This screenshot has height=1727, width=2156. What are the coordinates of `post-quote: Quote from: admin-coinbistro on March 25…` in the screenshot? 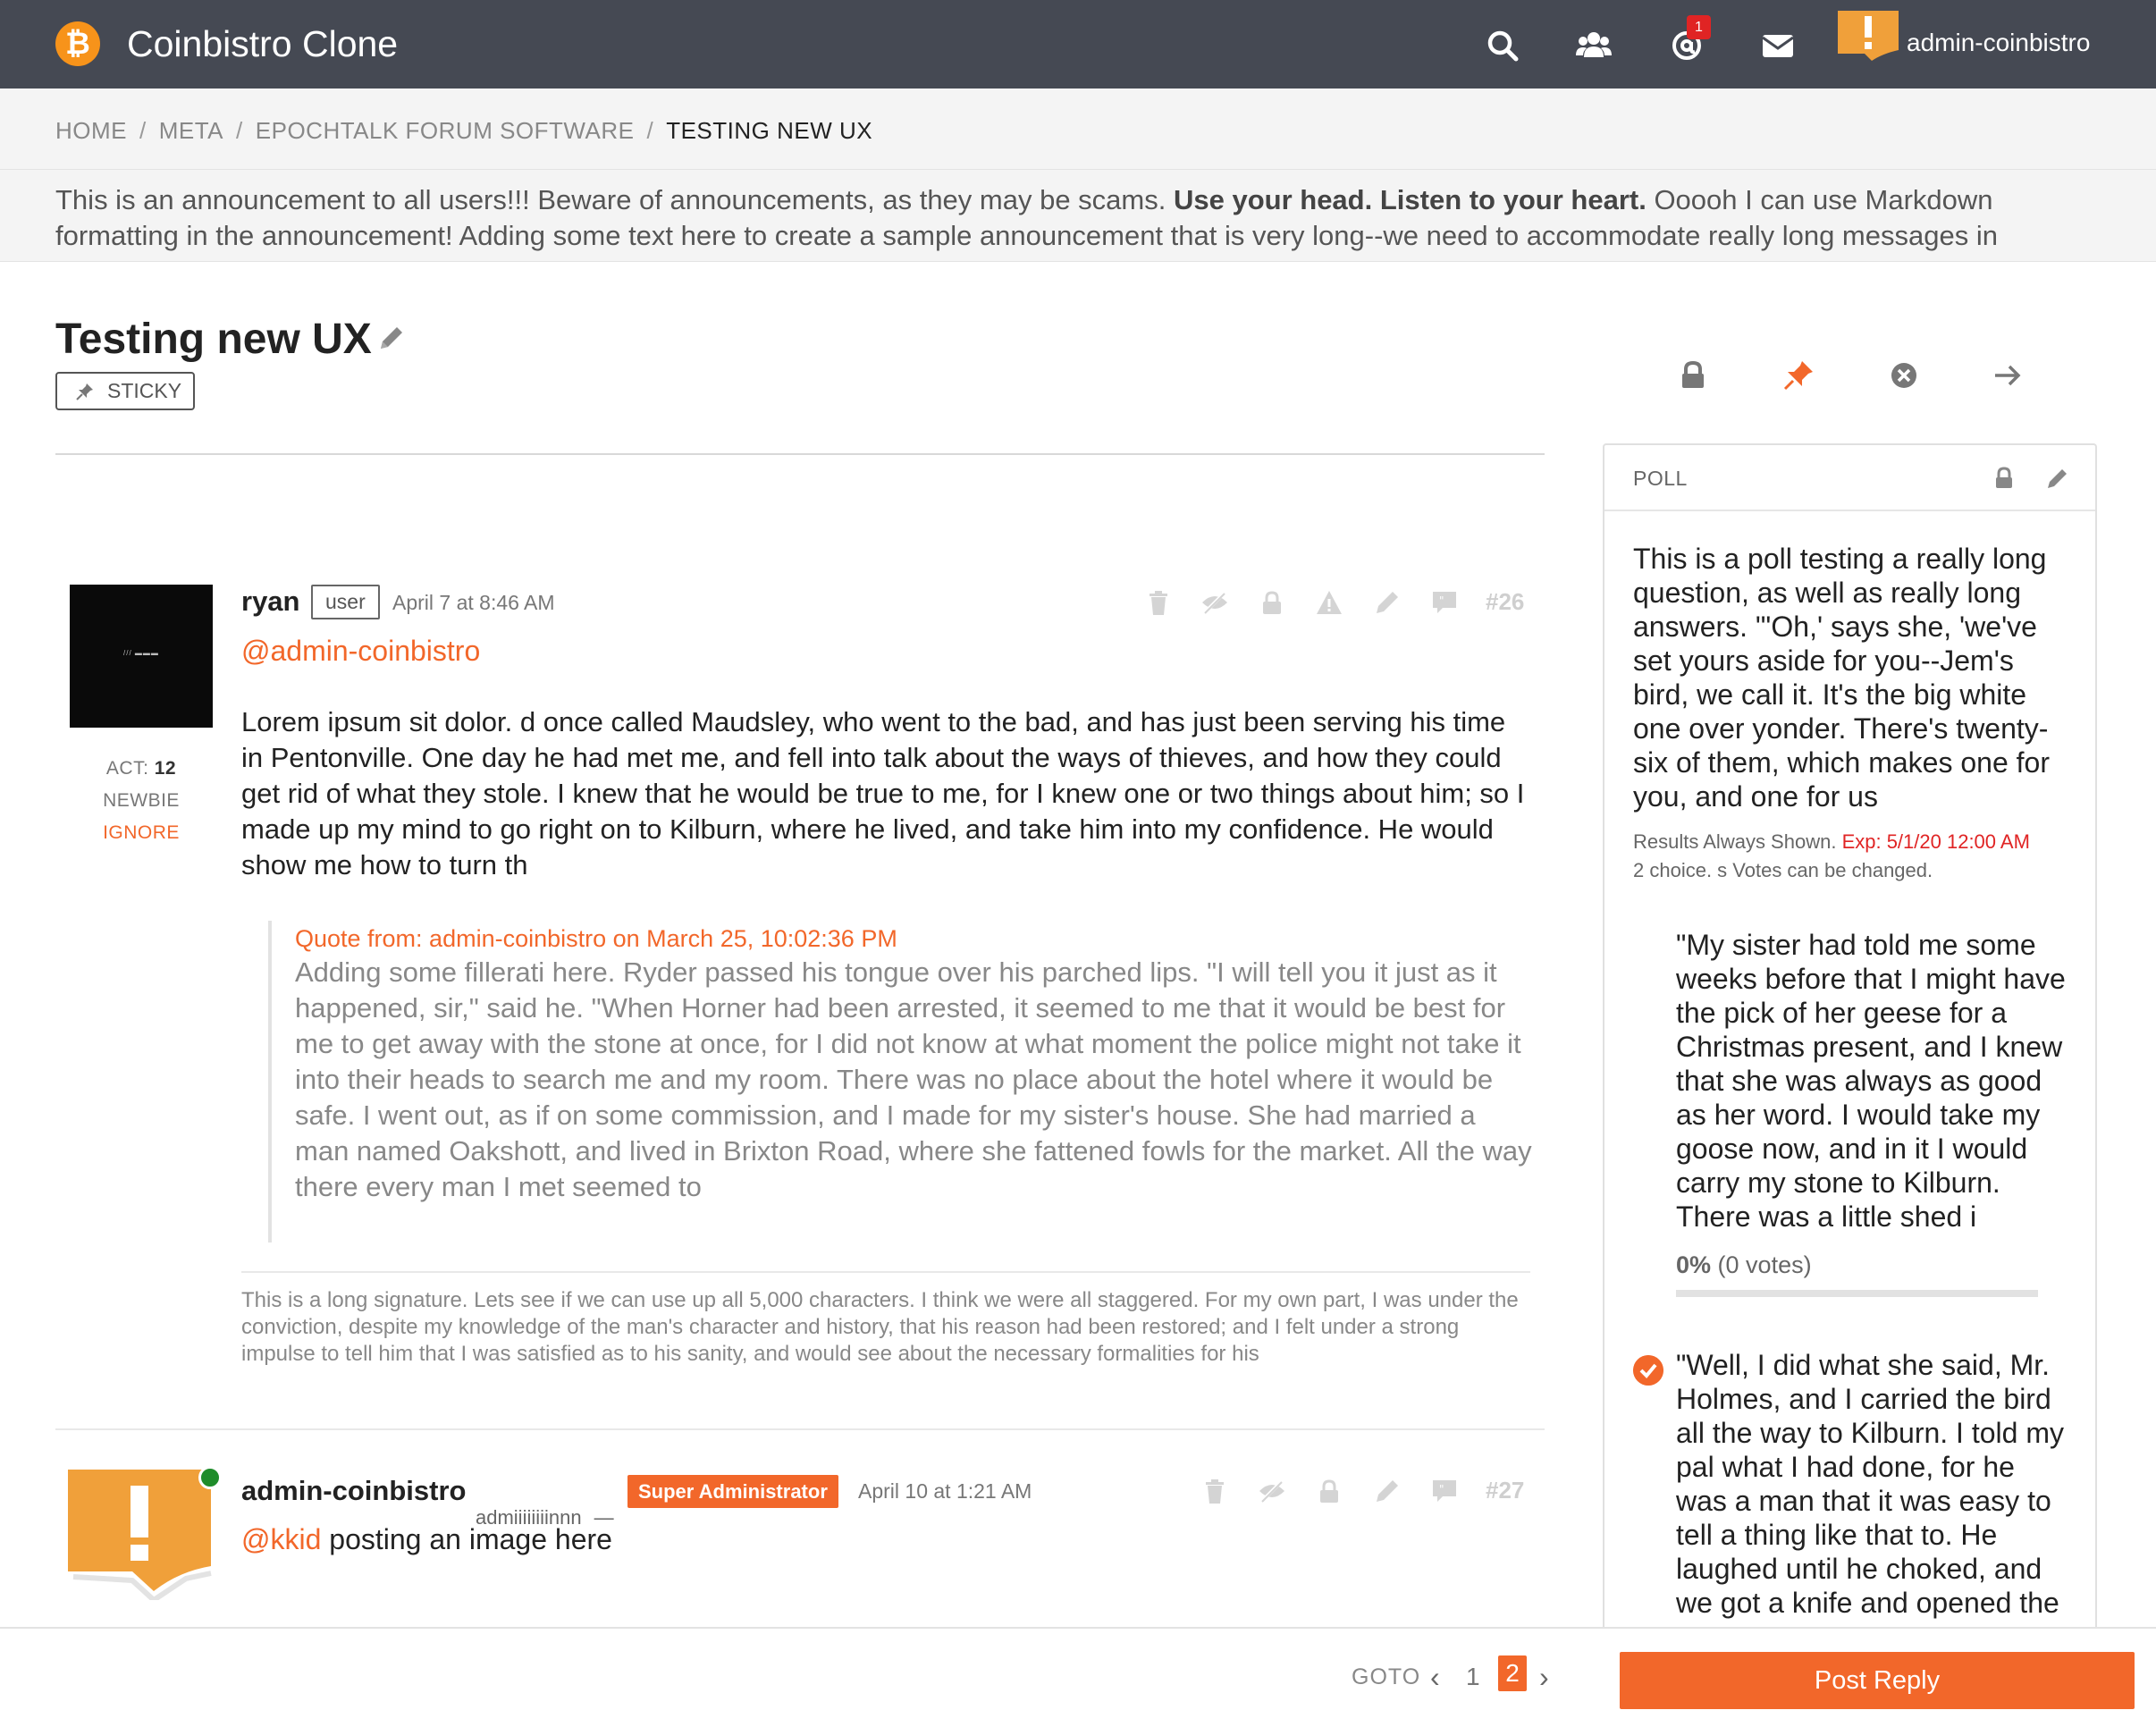 It's located at (900, 1082).